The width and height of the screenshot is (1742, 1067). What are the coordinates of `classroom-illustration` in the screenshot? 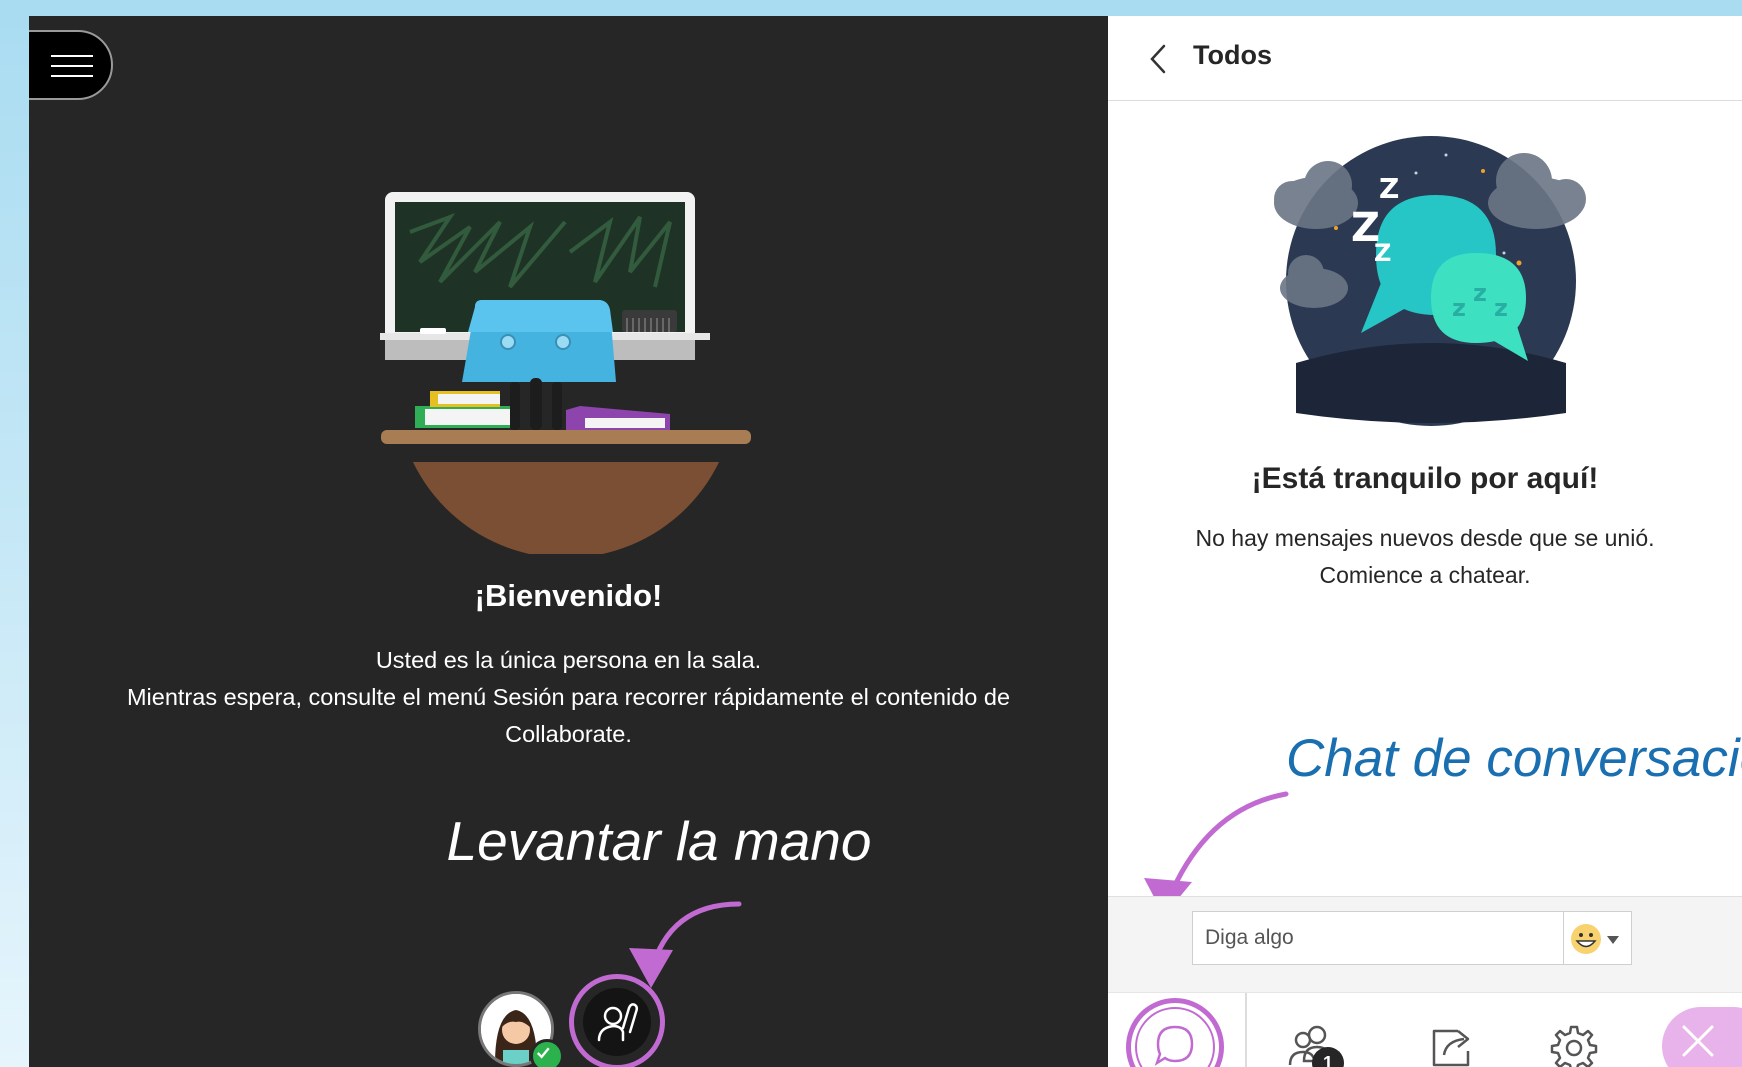 It's located at (565, 373).